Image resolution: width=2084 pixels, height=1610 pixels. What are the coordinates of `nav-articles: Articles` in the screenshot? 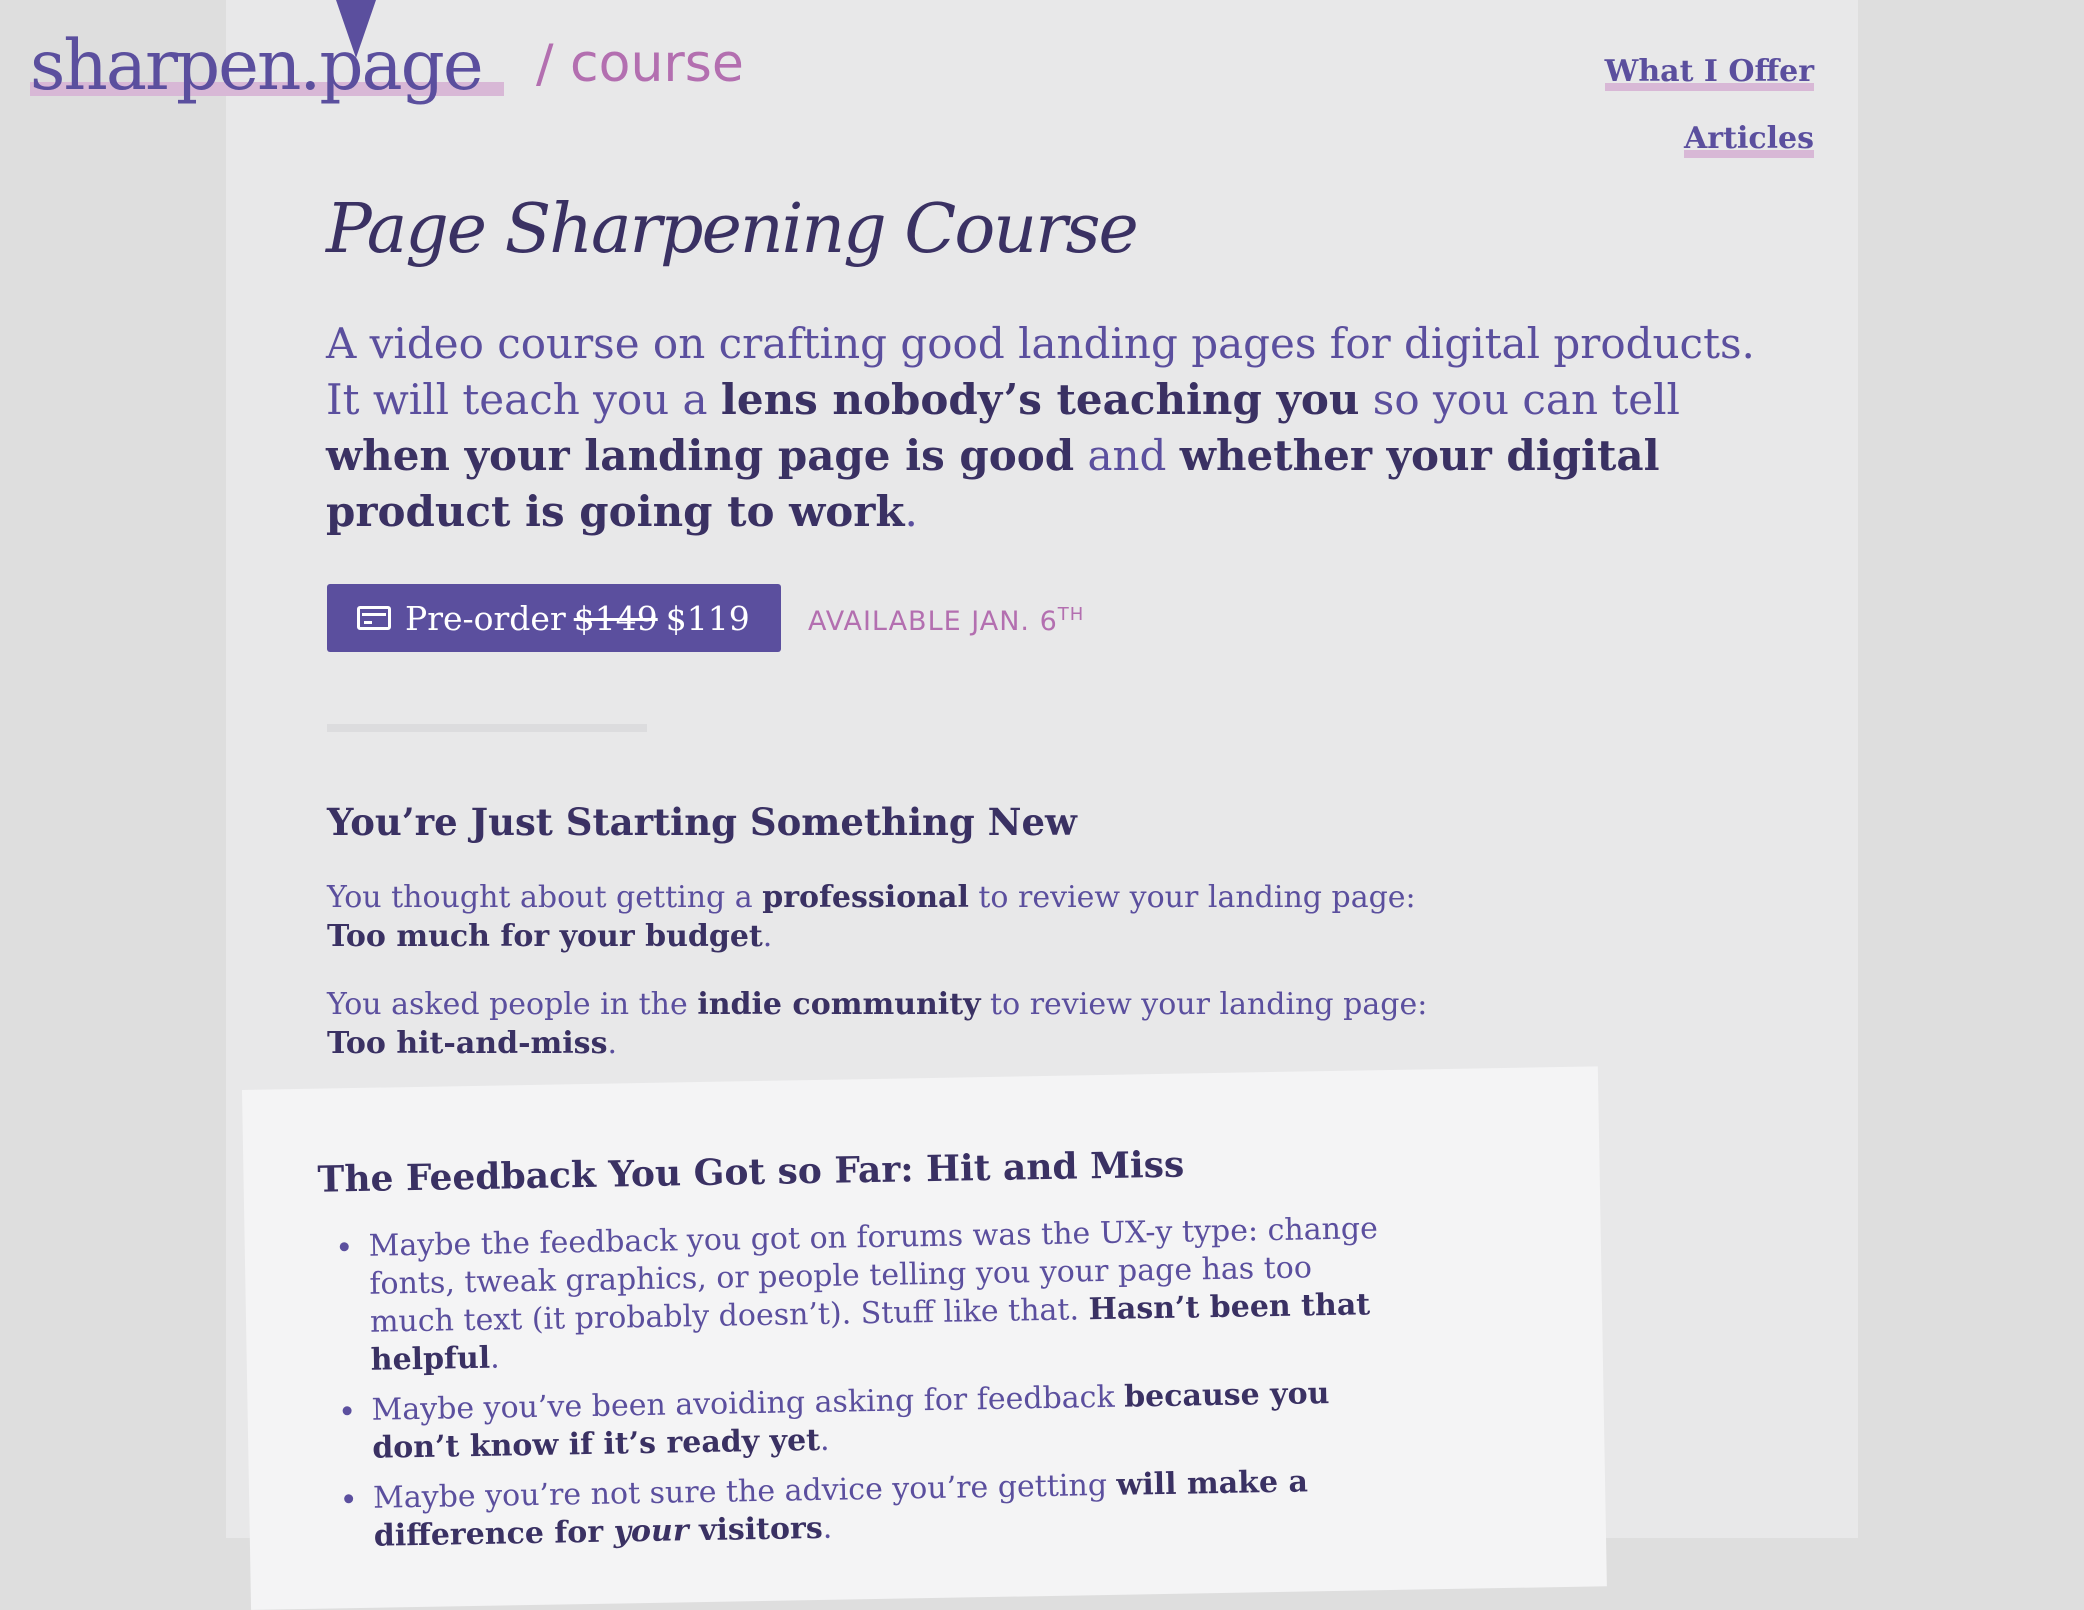 It's located at (1749, 139).